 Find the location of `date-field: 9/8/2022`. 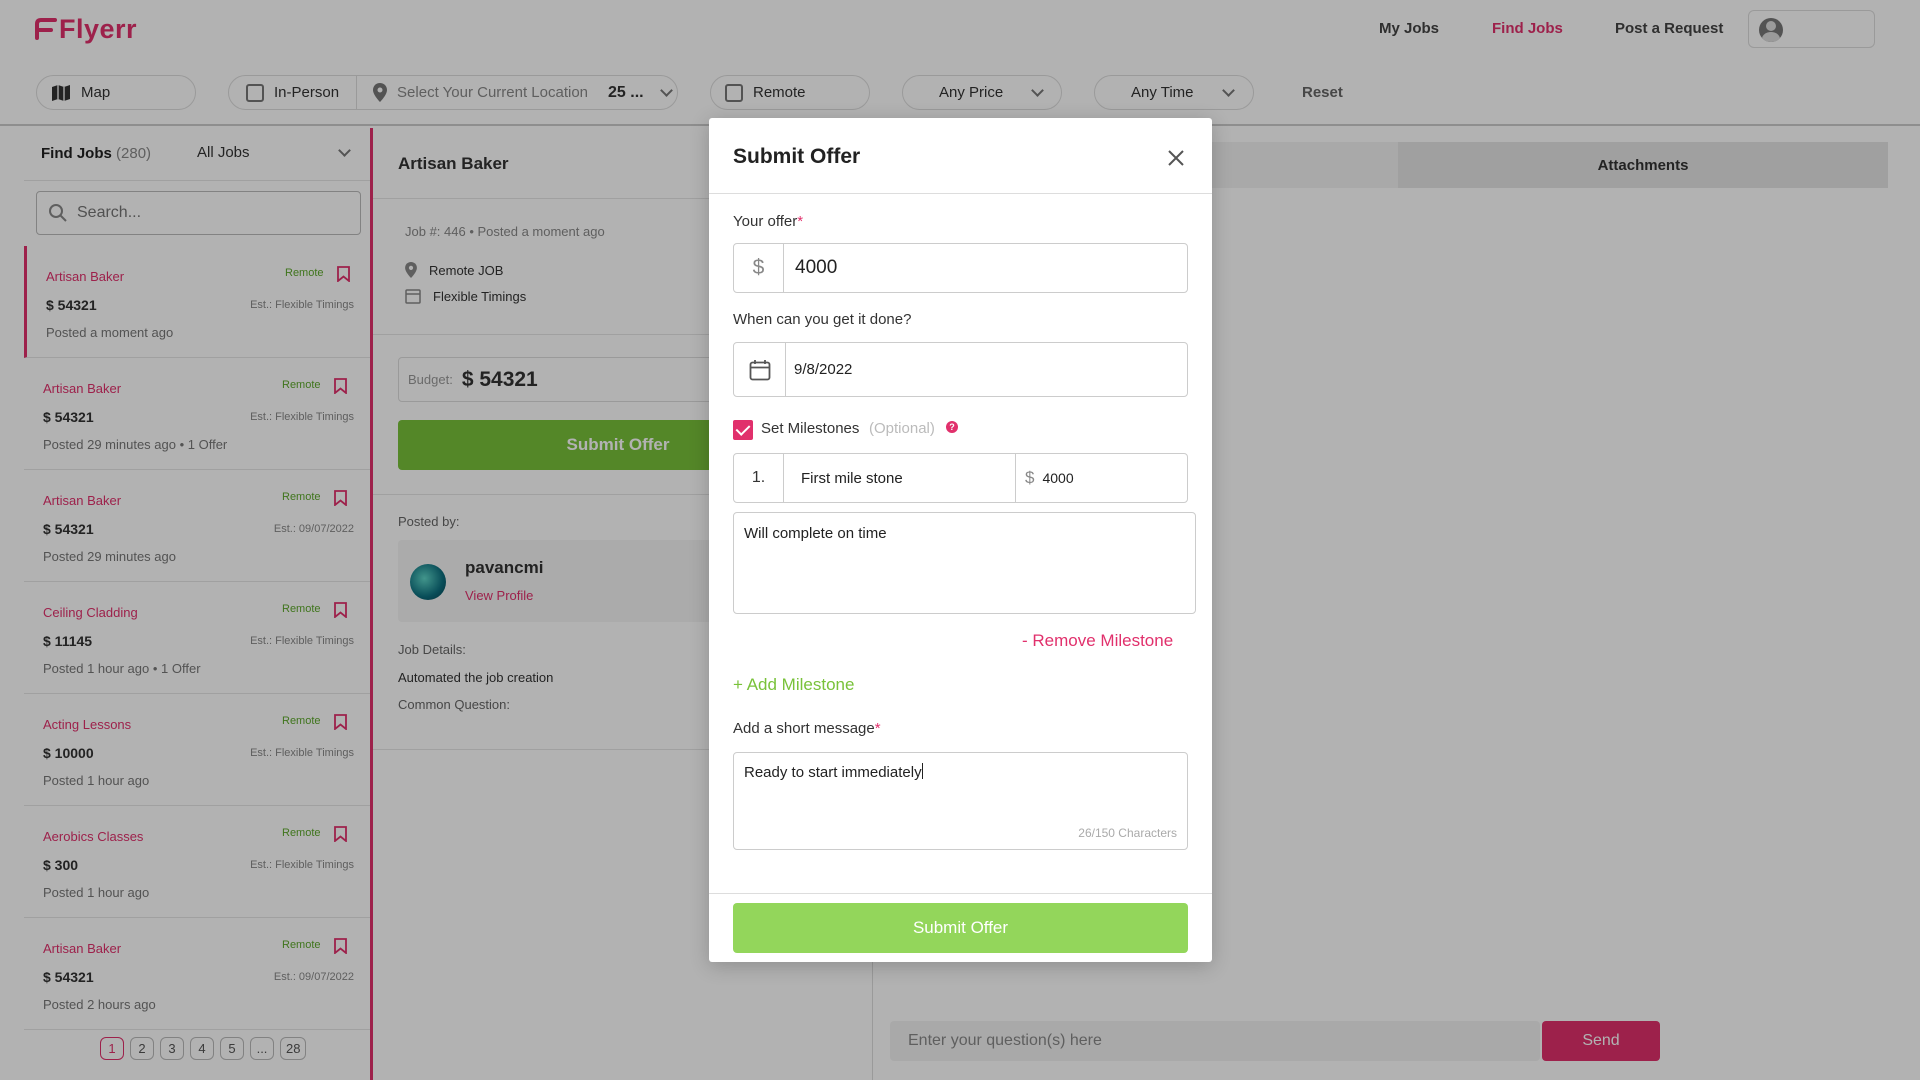

date-field: 9/8/2022 is located at coordinates (960, 369).